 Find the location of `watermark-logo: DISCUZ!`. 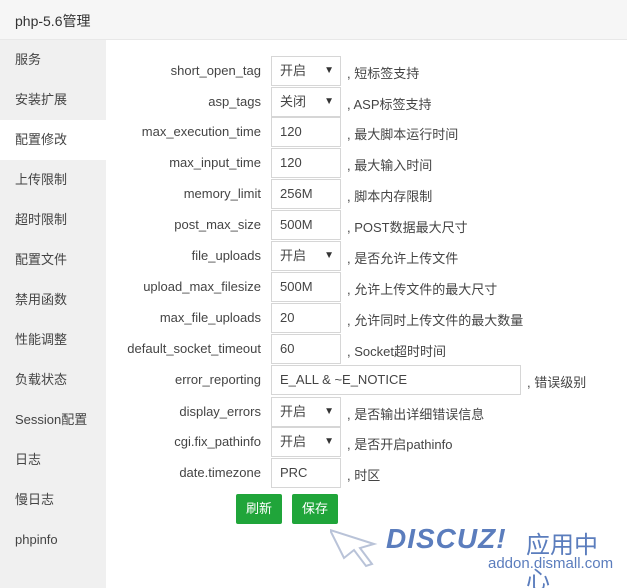

watermark-logo: DISCUZ! is located at coordinates (446, 538).